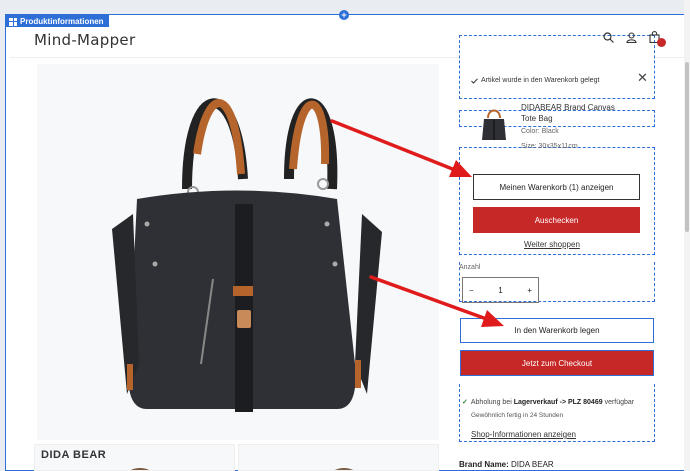 The height and width of the screenshot is (471, 690). I want to click on thumbnail: DIDA BEAR, so click(134, 457).